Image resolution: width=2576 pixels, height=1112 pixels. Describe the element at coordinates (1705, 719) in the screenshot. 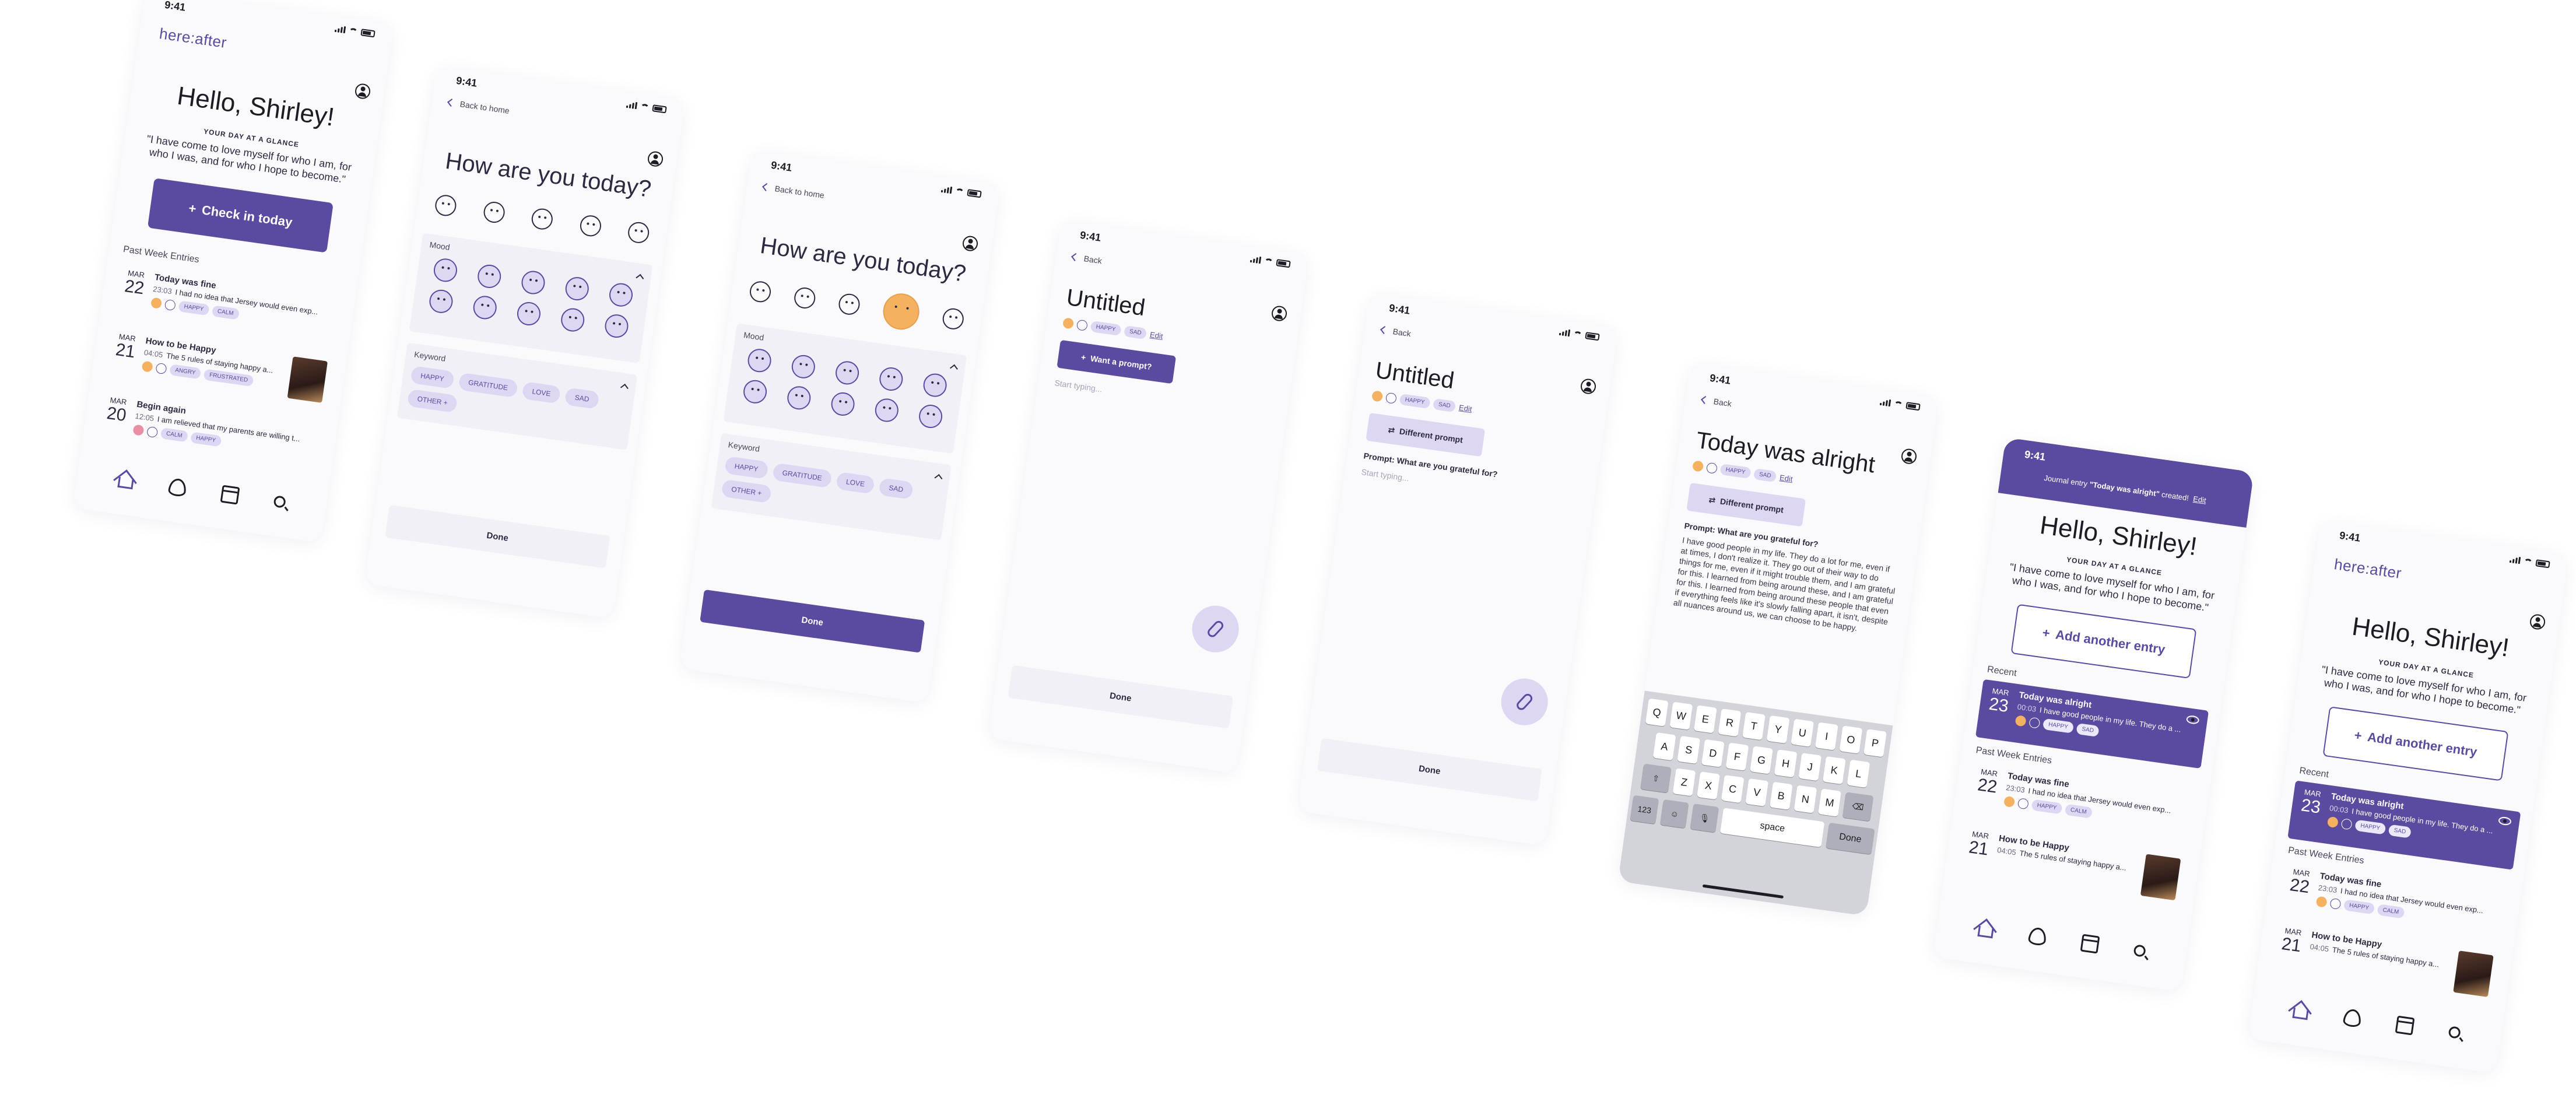

I see `key: E` at that location.